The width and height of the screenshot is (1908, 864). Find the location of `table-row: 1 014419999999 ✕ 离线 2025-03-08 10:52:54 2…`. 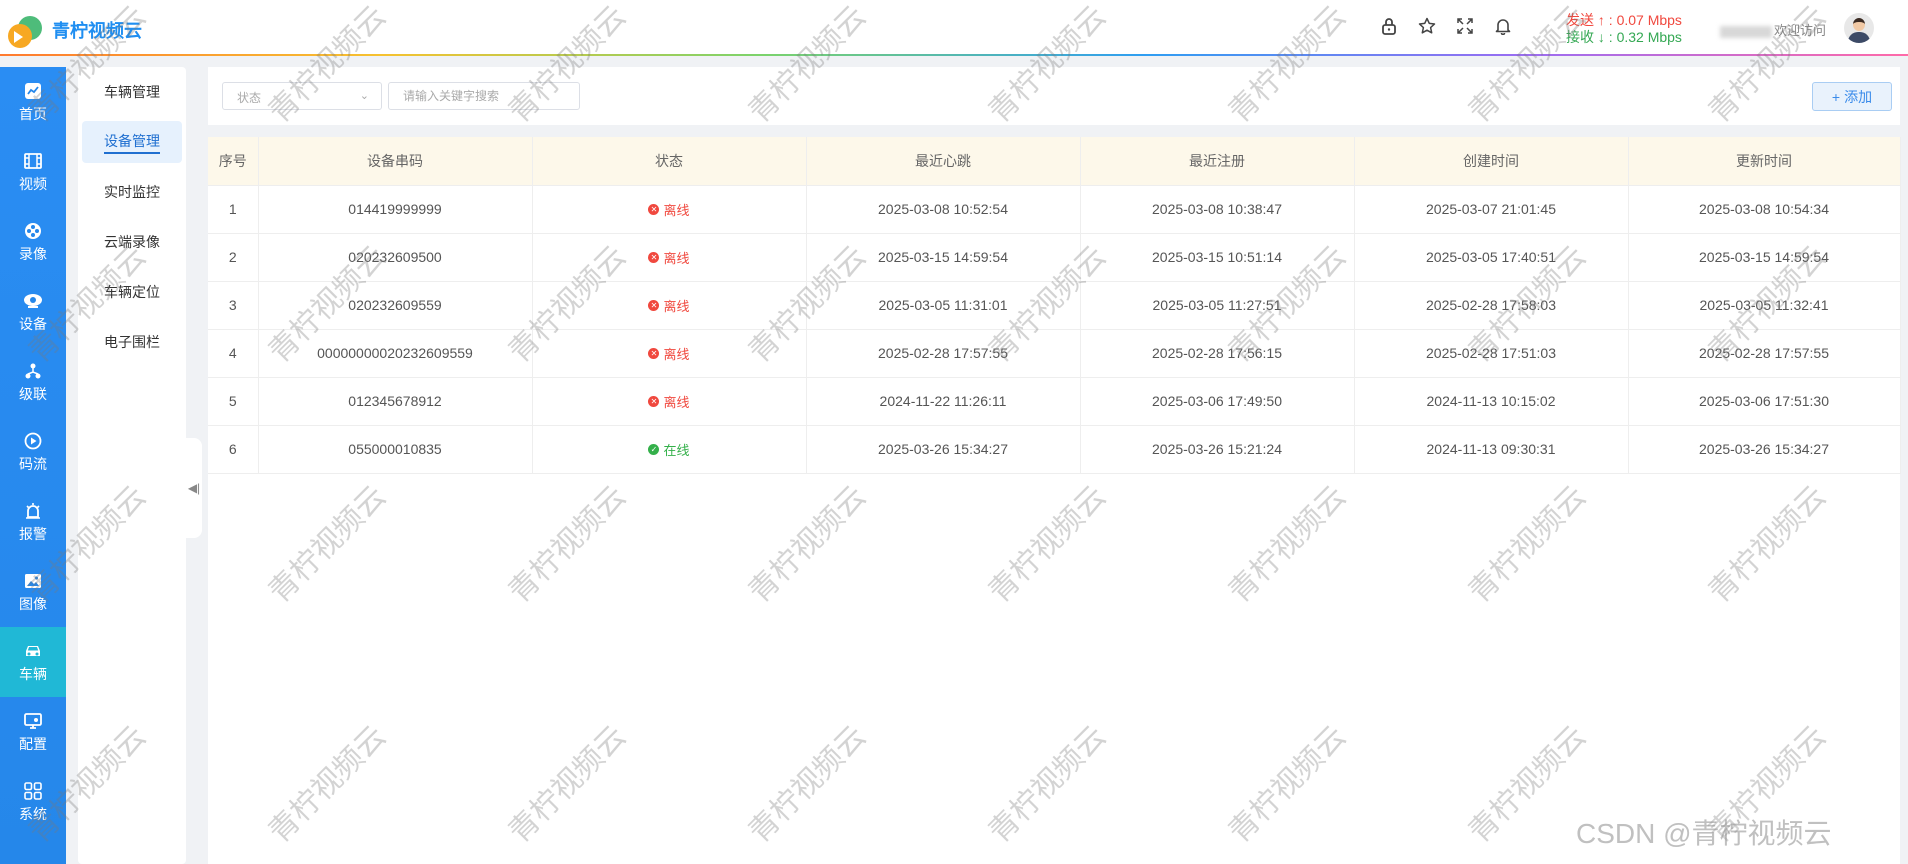

table-row: 1 014419999999 ✕ 离线 2025-03-08 10:52:54 2… is located at coordinates (1054, 209).